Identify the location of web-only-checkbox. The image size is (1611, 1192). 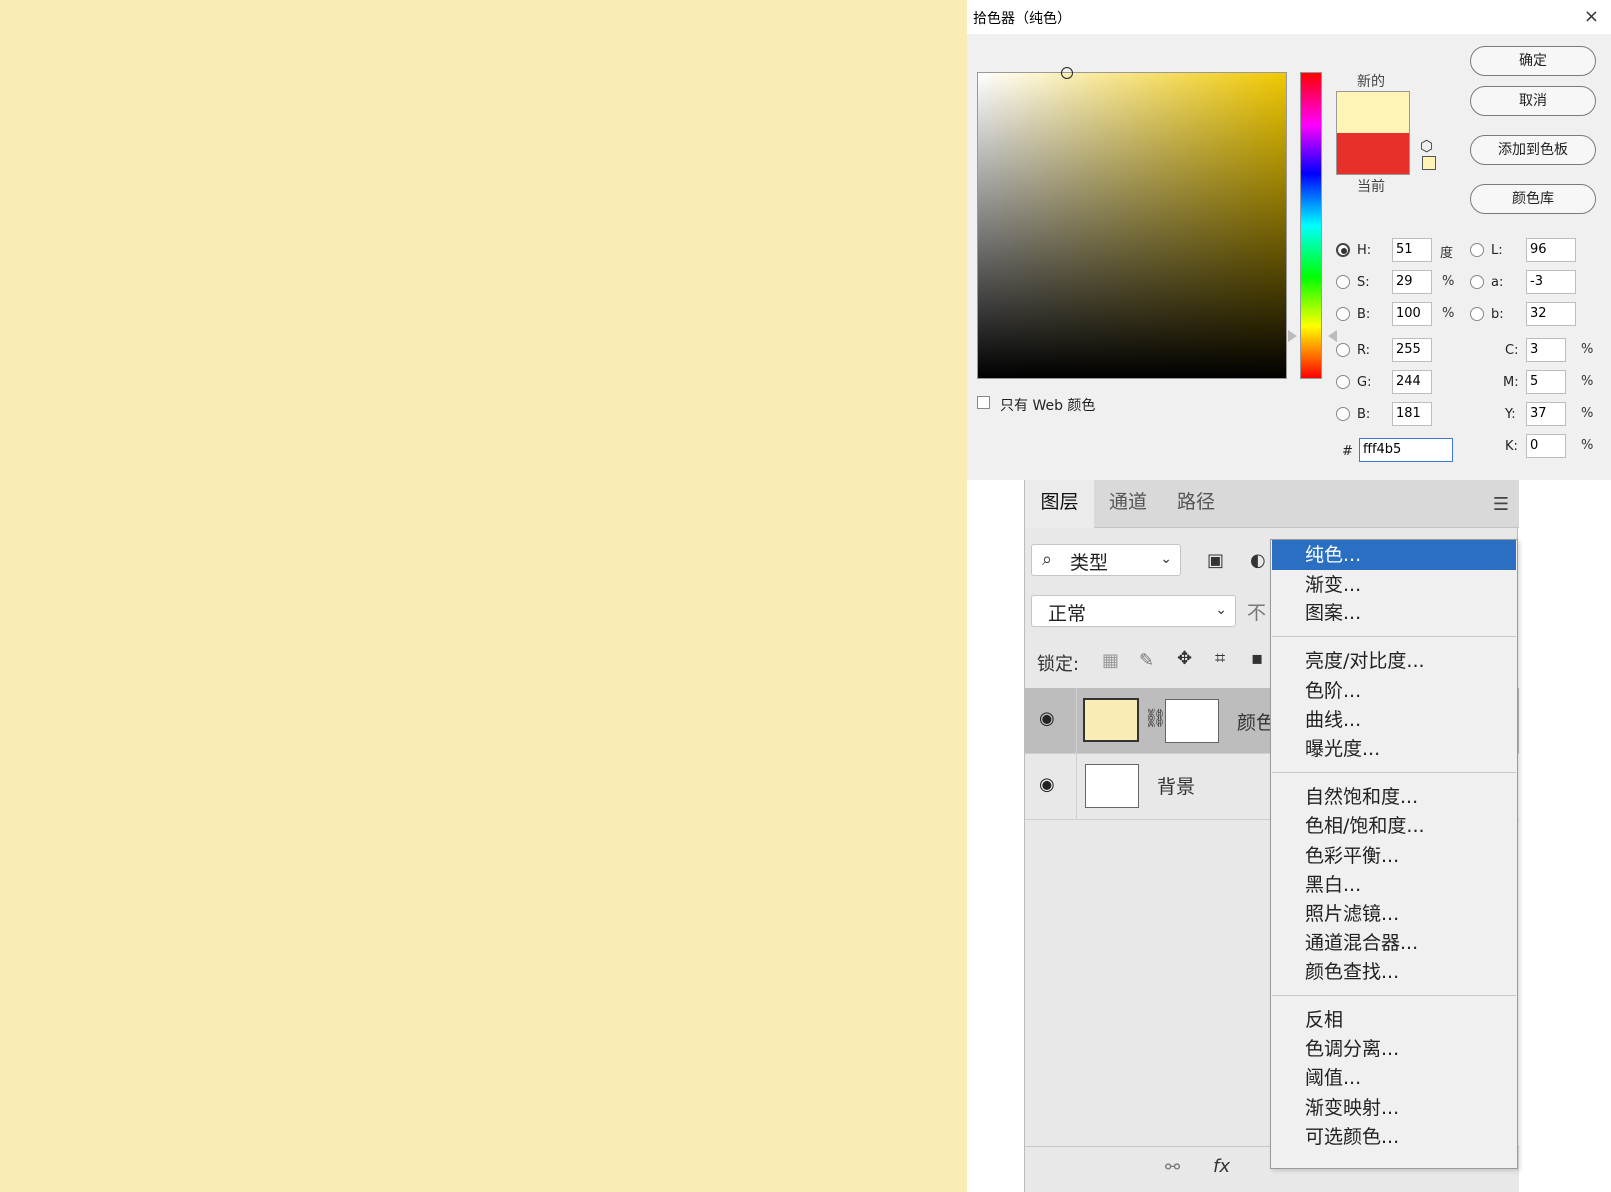
(983, 402).